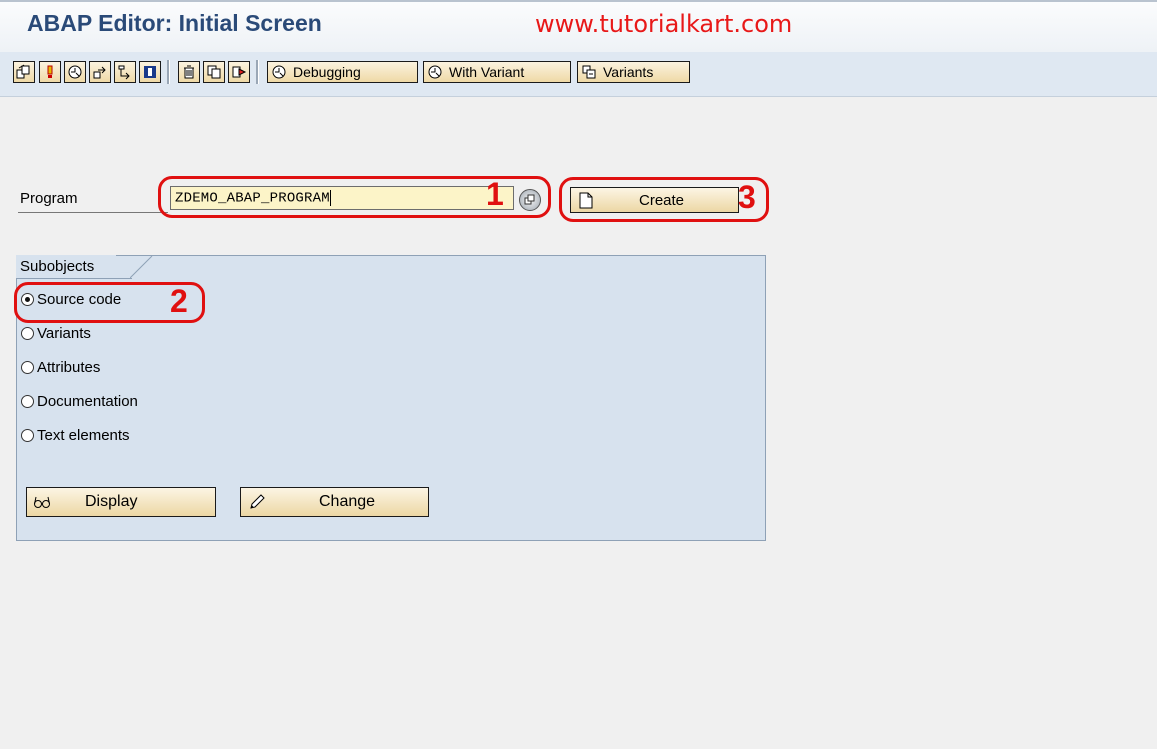 This screenshot has width=1157, height=749. What do you see at coordinates (74, 278) in the screenshot?
I see `group-tab-line` at bounding box center [74, 278].